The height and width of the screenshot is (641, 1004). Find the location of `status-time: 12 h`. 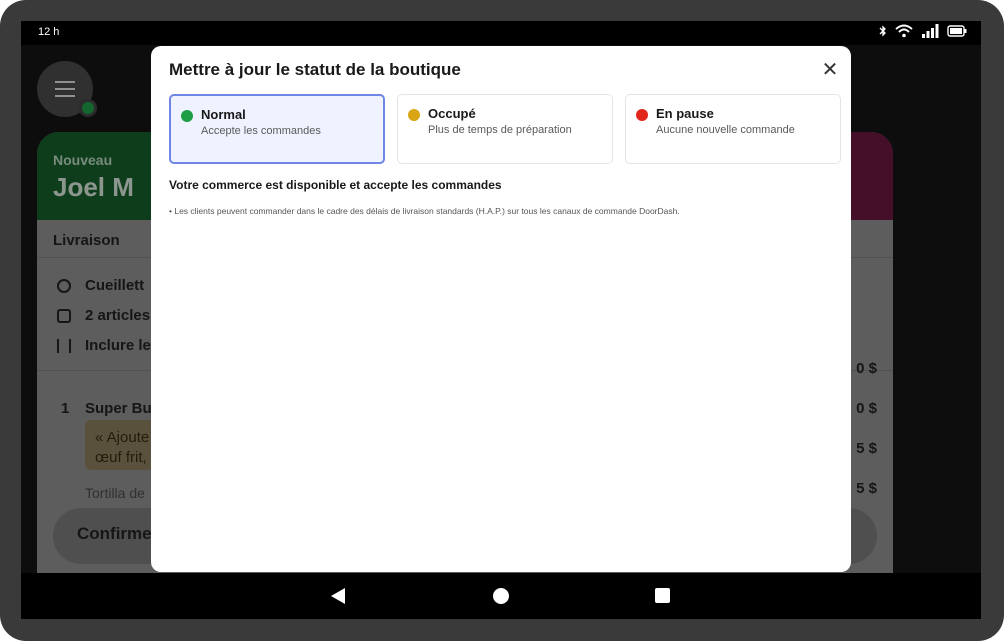

status-time: 12 h is located at coordinates (49, 32).